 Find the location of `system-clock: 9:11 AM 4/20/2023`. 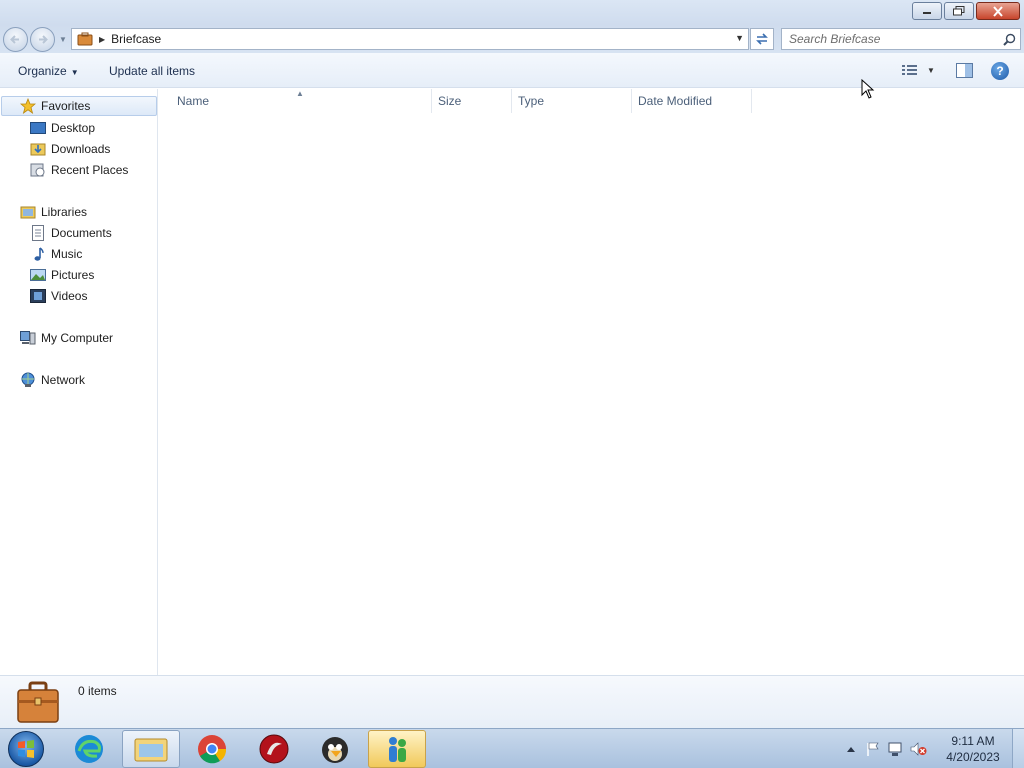

system-clock: 9:11 AM 4/20/2023 is located at coordinates (973, 749).